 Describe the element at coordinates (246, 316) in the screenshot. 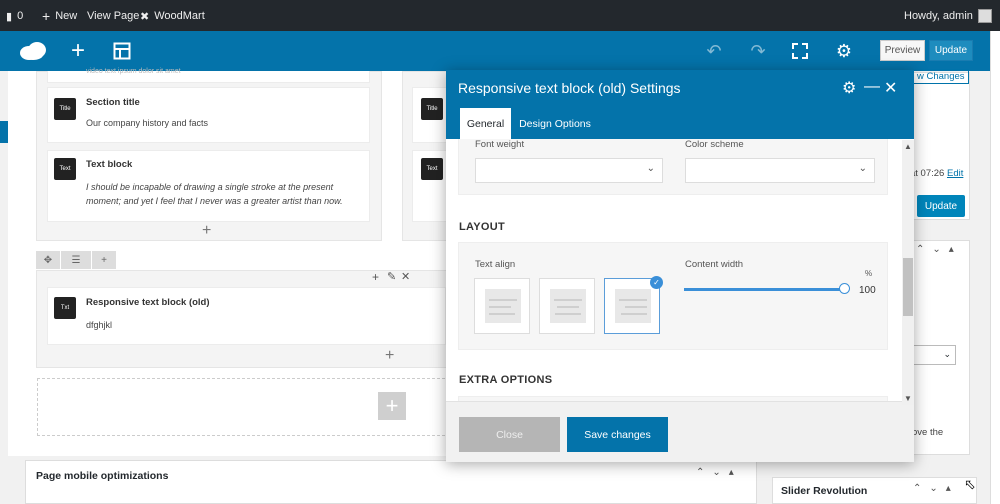

I see `element-responsive-text: Txt Responsive text block (old) dfghjkl` at that location.